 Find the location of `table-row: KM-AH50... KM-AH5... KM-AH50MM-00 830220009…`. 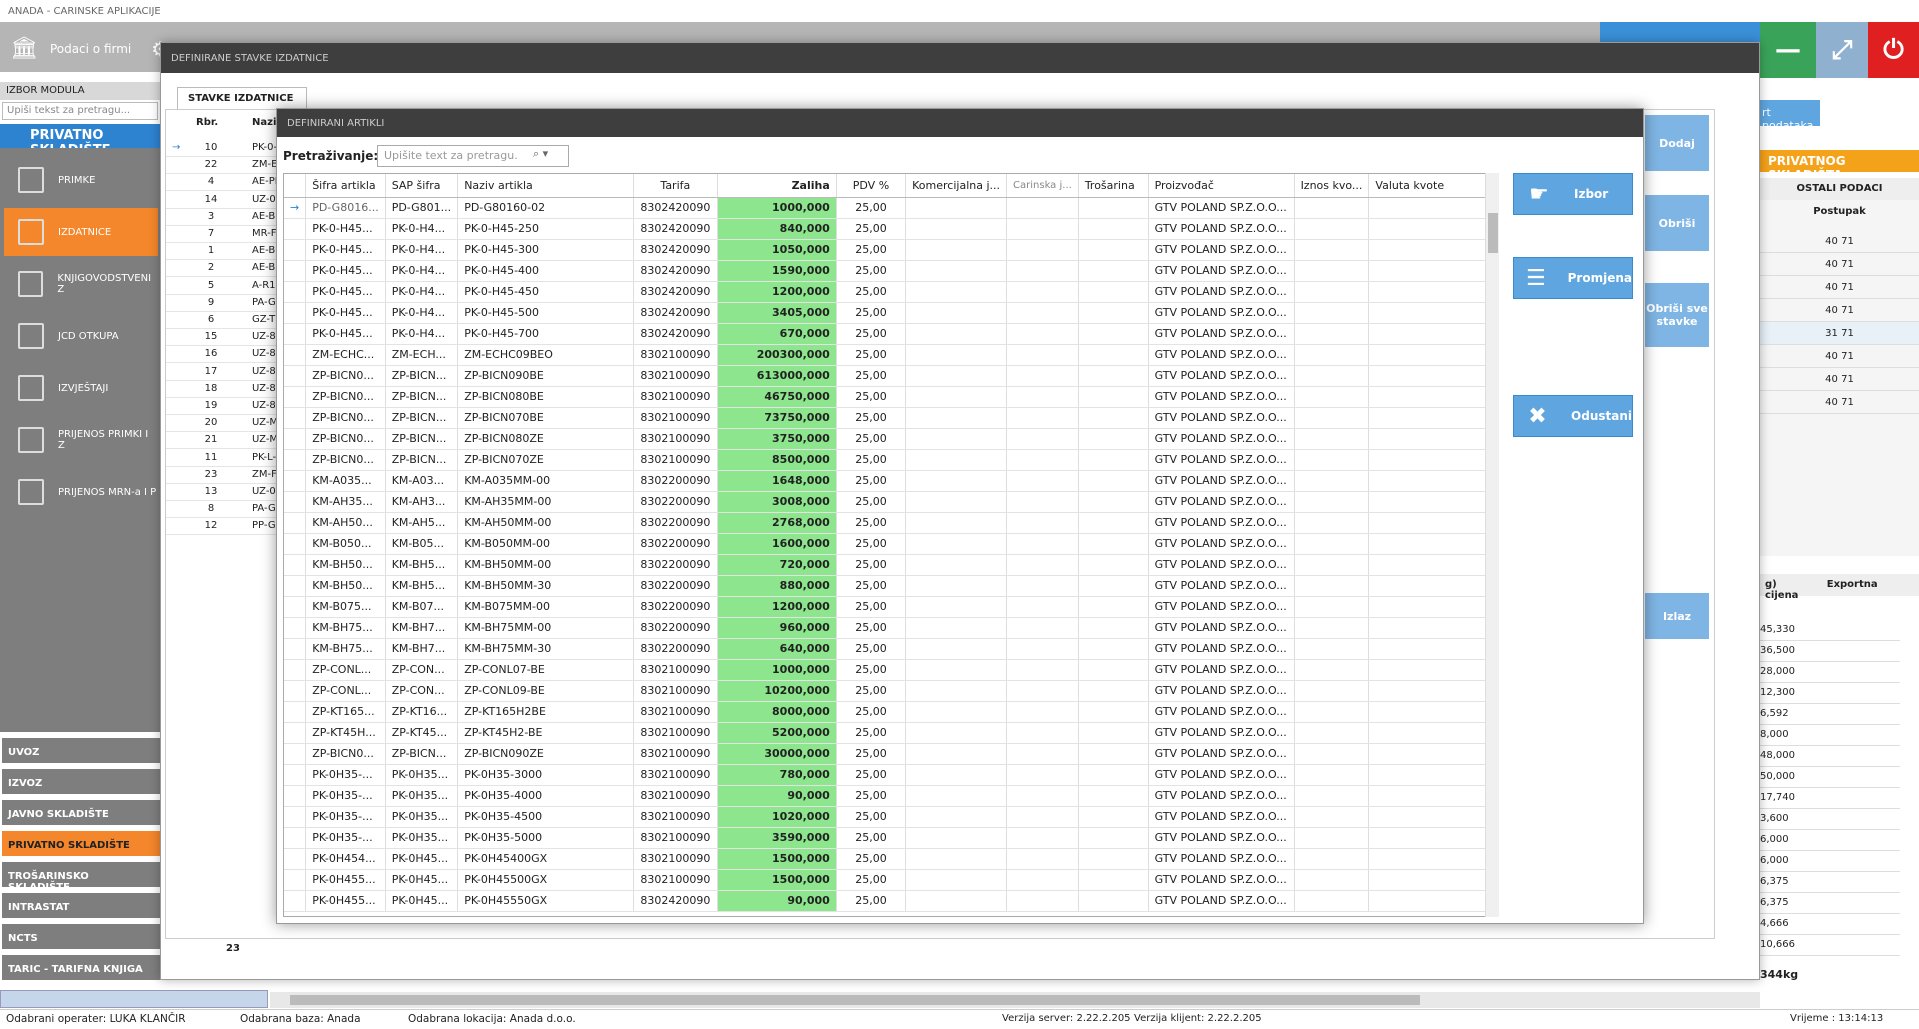

table-row: KM-AH50... KM-AH5... KM-AH50MM-00 830220009… is located at coordinates (891, 523).